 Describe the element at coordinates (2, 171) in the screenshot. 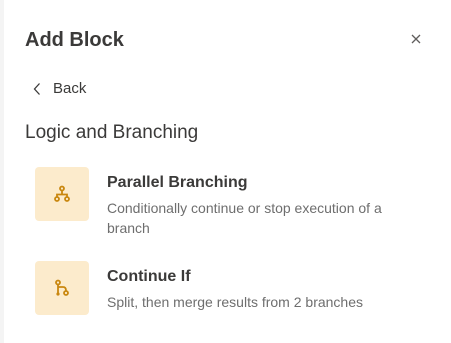

I see `panel-edge` at that location.